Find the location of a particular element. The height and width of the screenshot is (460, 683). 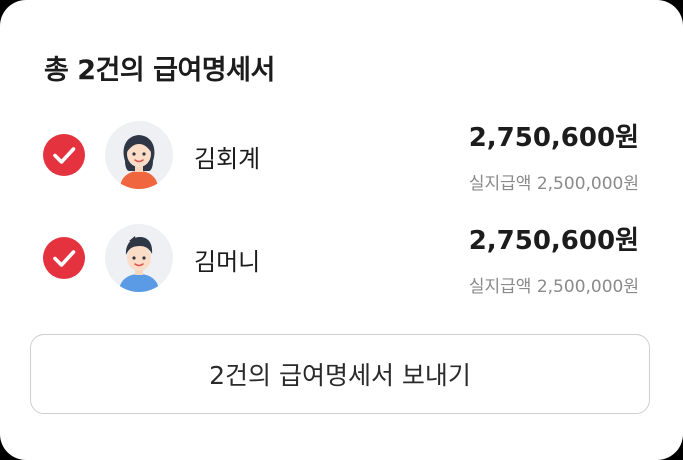

male-avatar-icon is located at coordinates (139, 258).